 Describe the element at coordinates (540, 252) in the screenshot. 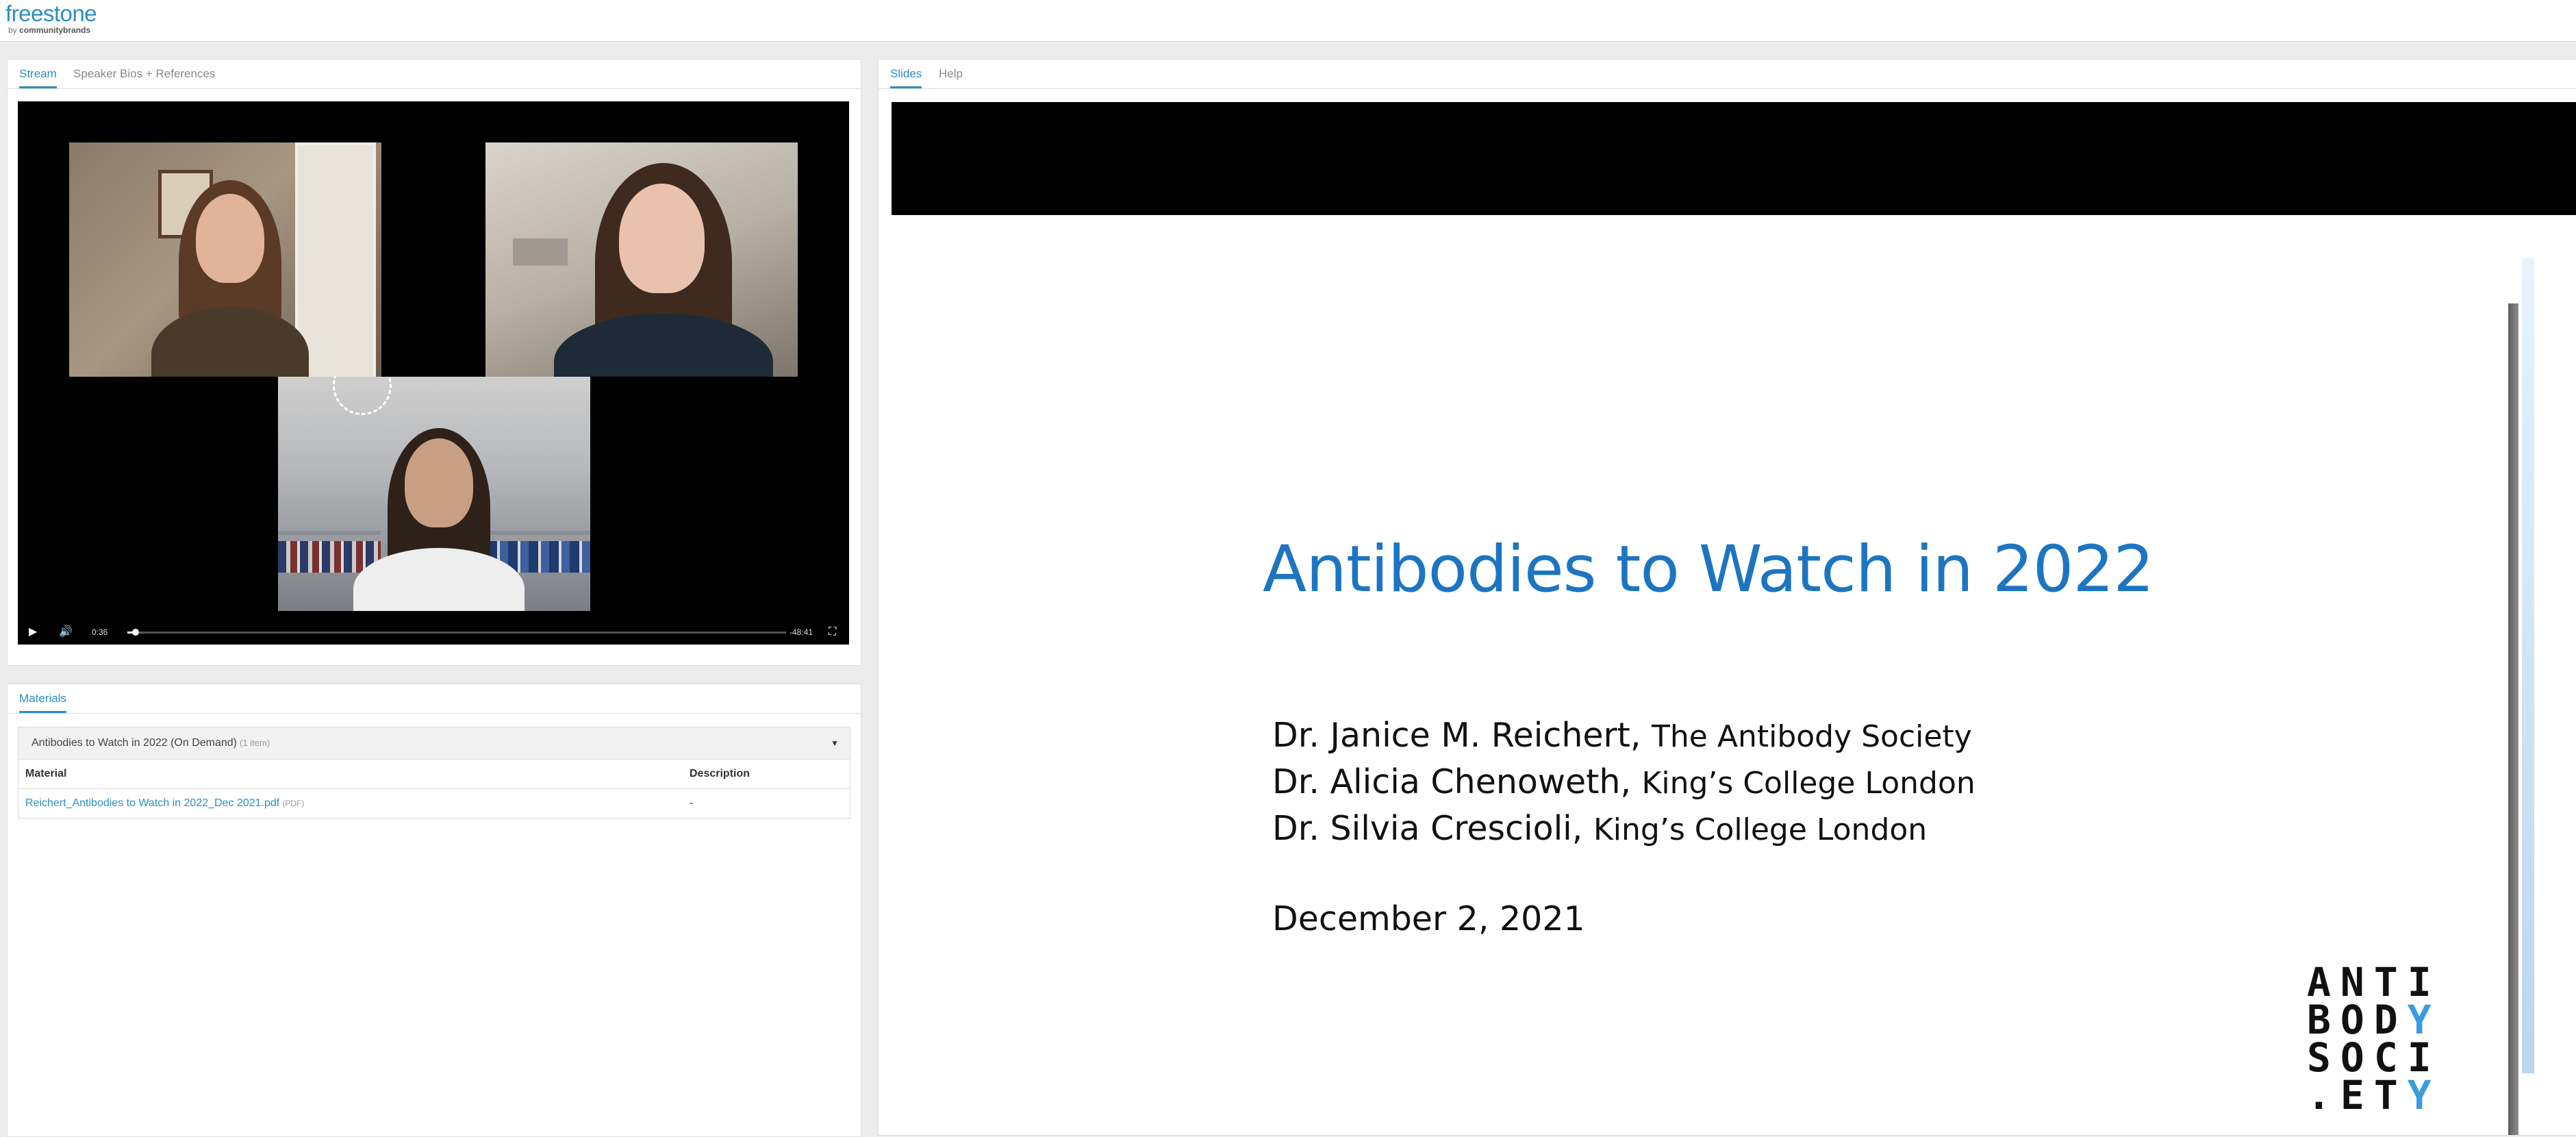

I see `kitchen-shelf` at that location.